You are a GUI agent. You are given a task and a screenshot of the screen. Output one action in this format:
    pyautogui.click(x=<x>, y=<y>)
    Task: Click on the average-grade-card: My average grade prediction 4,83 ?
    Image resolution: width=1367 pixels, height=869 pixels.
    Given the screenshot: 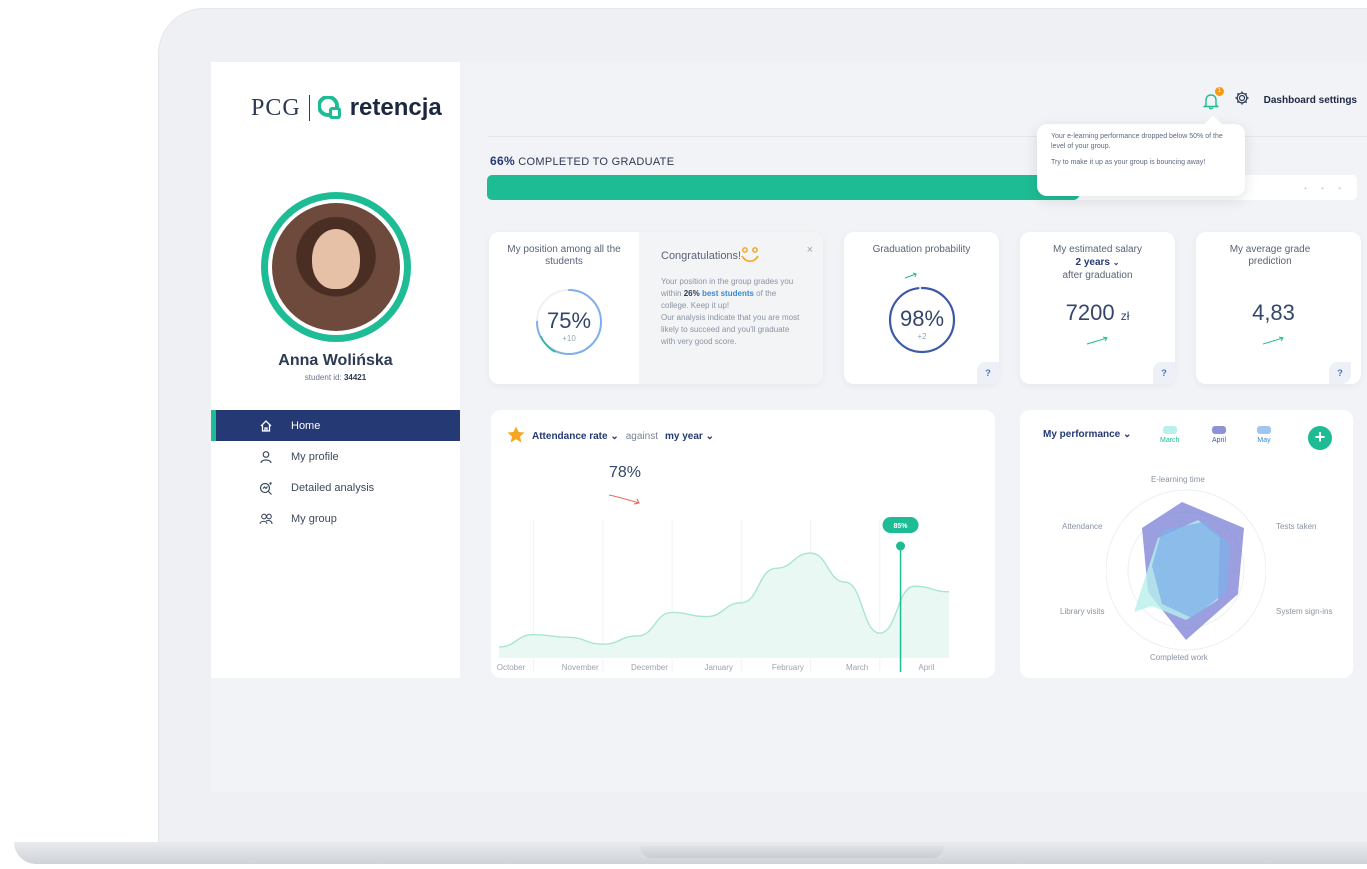 What is the action you would take?
    pyautogui.click(x=1278, y=308)
    